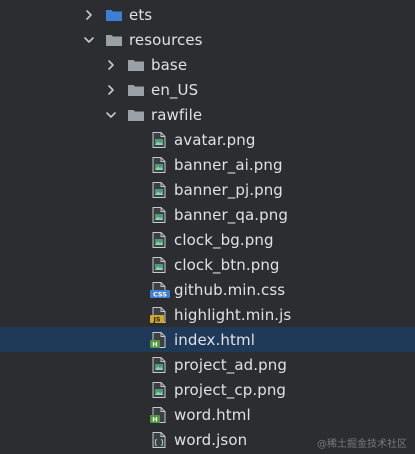 Image resolution: width=415 pixels, height=454 pixels. Describe the element at coordinates (224, 239) in the screenshot. I see `tree-item-label: clock_bg.png` at that location.